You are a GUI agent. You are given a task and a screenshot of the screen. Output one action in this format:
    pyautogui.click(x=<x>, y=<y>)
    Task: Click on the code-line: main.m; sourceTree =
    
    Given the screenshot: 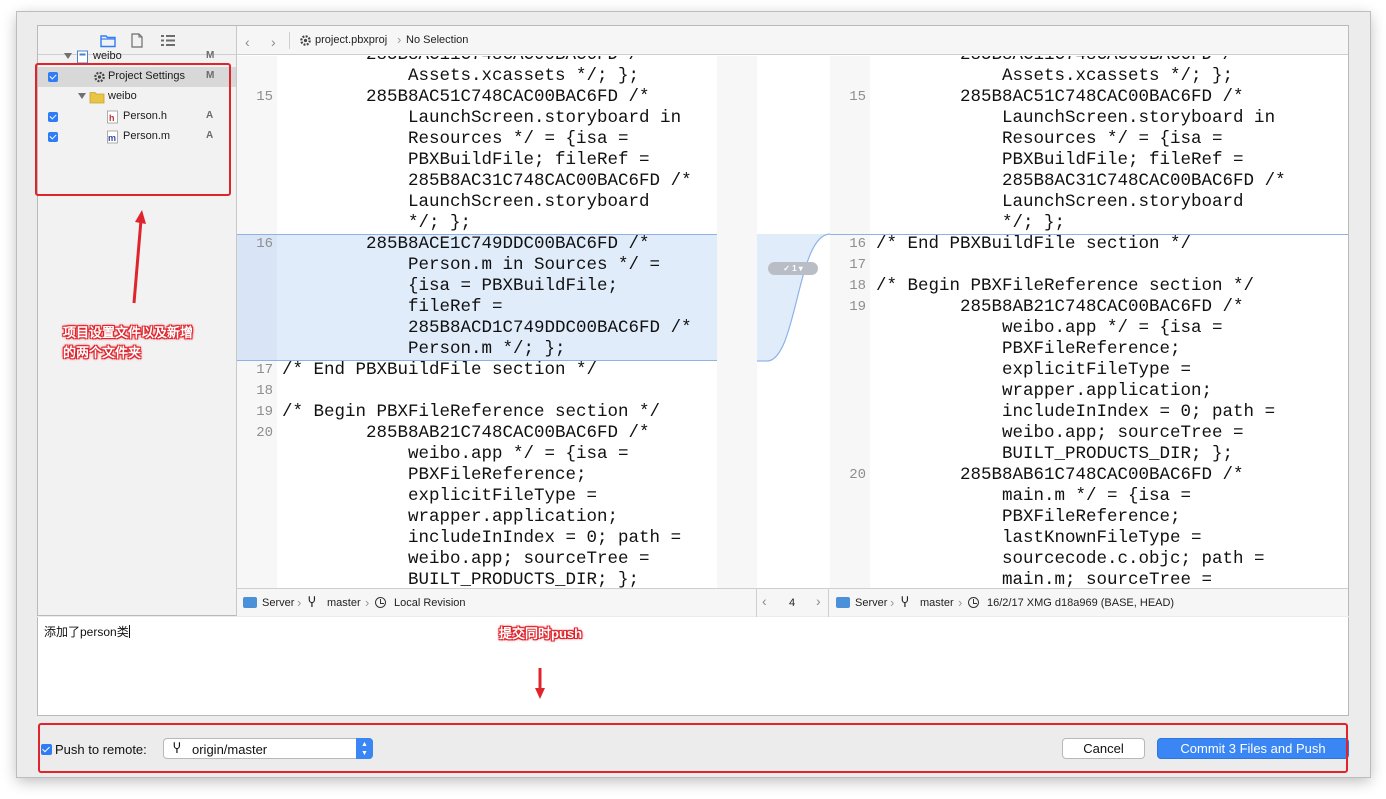 What is the action you would take?
    pyautogui.click(x=1044, y=579)
    